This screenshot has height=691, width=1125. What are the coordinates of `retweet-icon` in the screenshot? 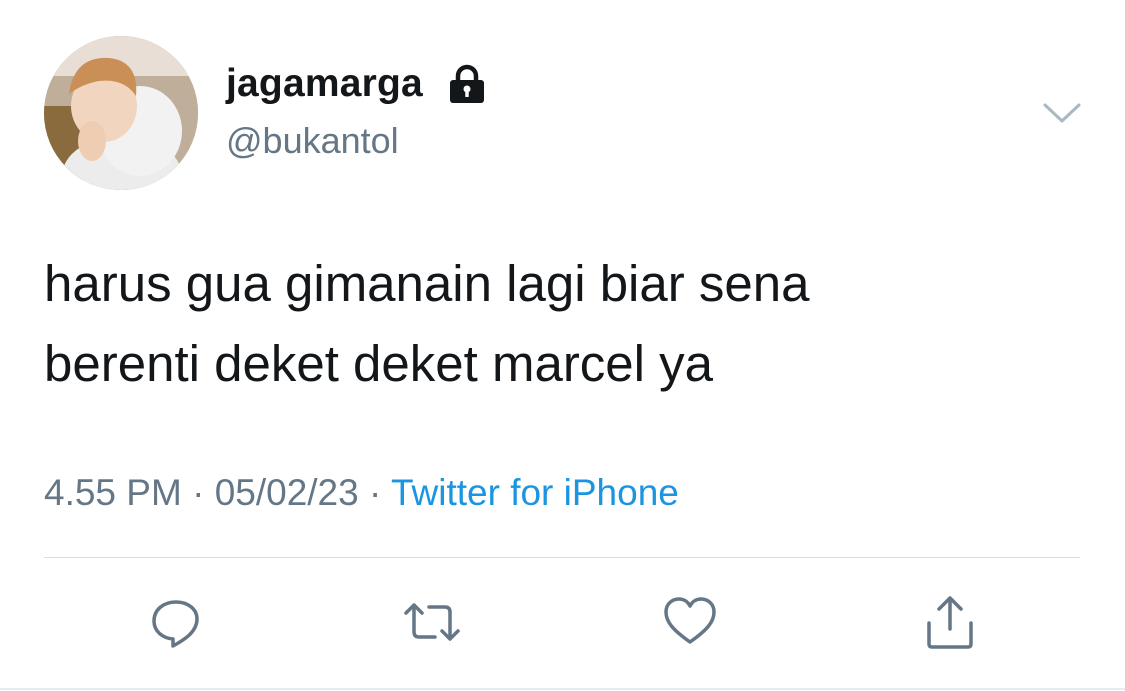 It's located at (432, 622).